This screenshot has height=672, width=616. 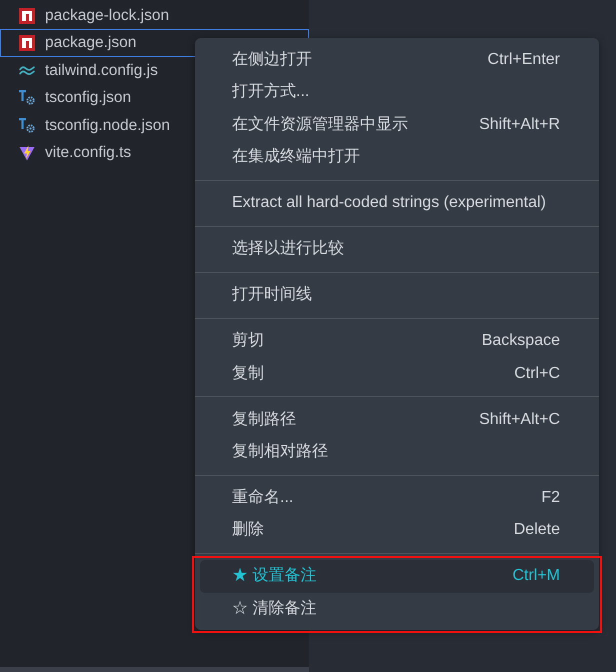 What do you see at coordinates (397, 576) in the screenshot?
I see `menu-item: ★ 设置备注 Ctrl+M` at bounding box center [397, 576].